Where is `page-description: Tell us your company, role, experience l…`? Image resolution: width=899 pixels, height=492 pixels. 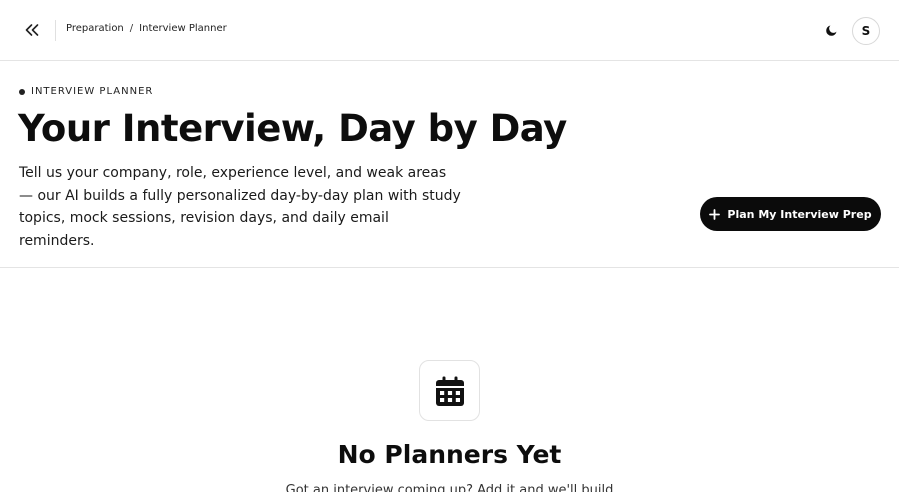 page-description: Tell us your company, role, experience l… is located at coordinates (240, 207).